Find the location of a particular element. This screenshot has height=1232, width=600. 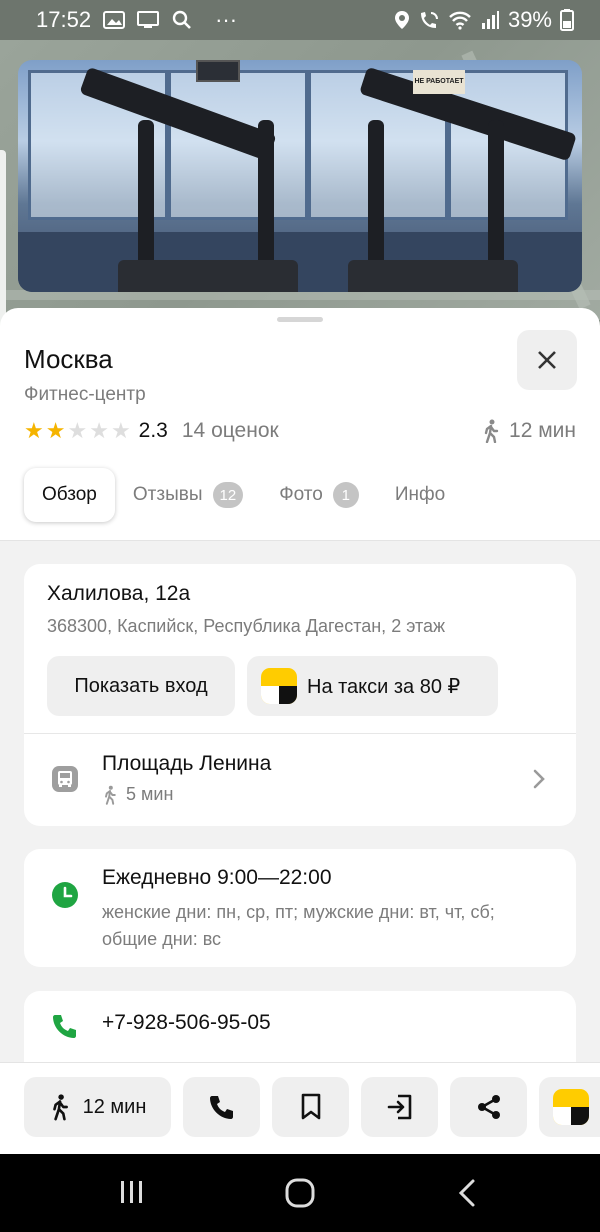

tab-label: Обзор is located at coordinates (69, 494).